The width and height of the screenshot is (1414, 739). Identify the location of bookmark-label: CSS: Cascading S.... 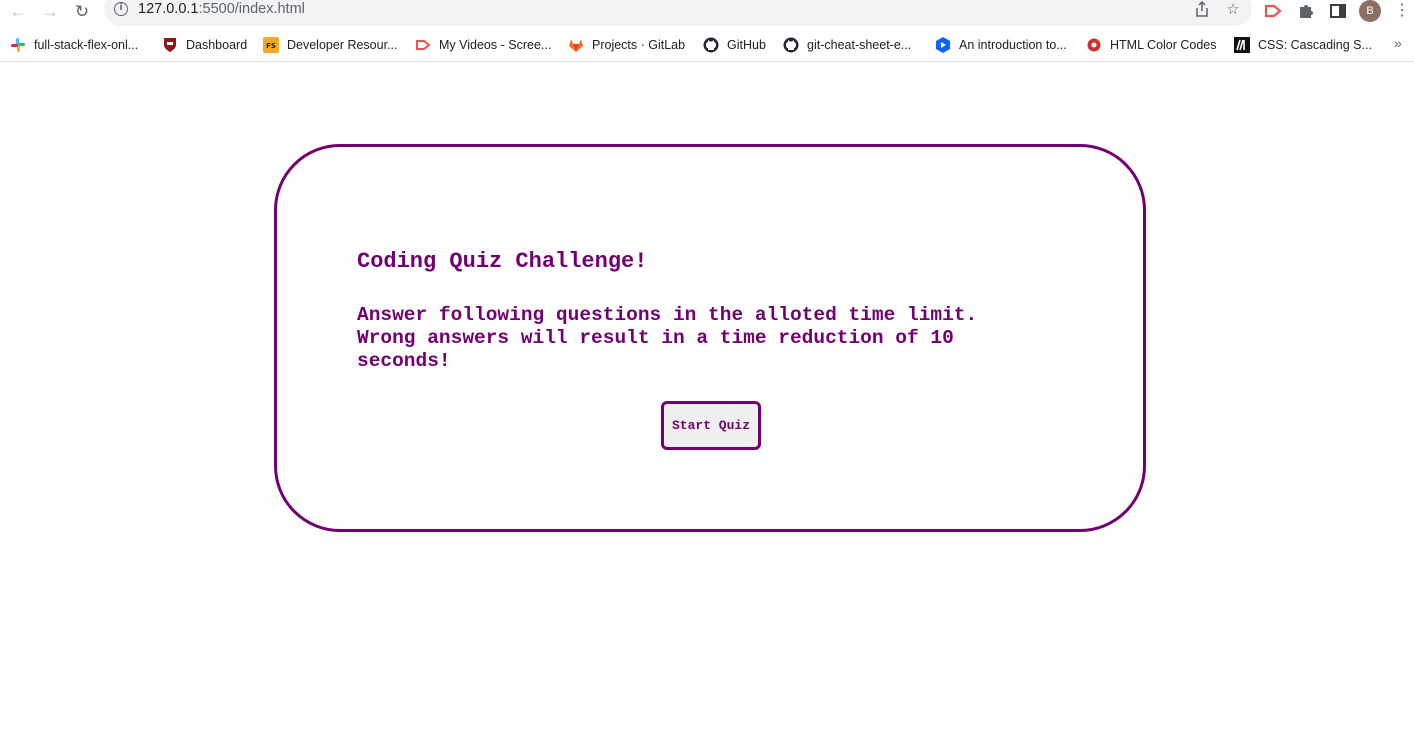
(1315, 45).